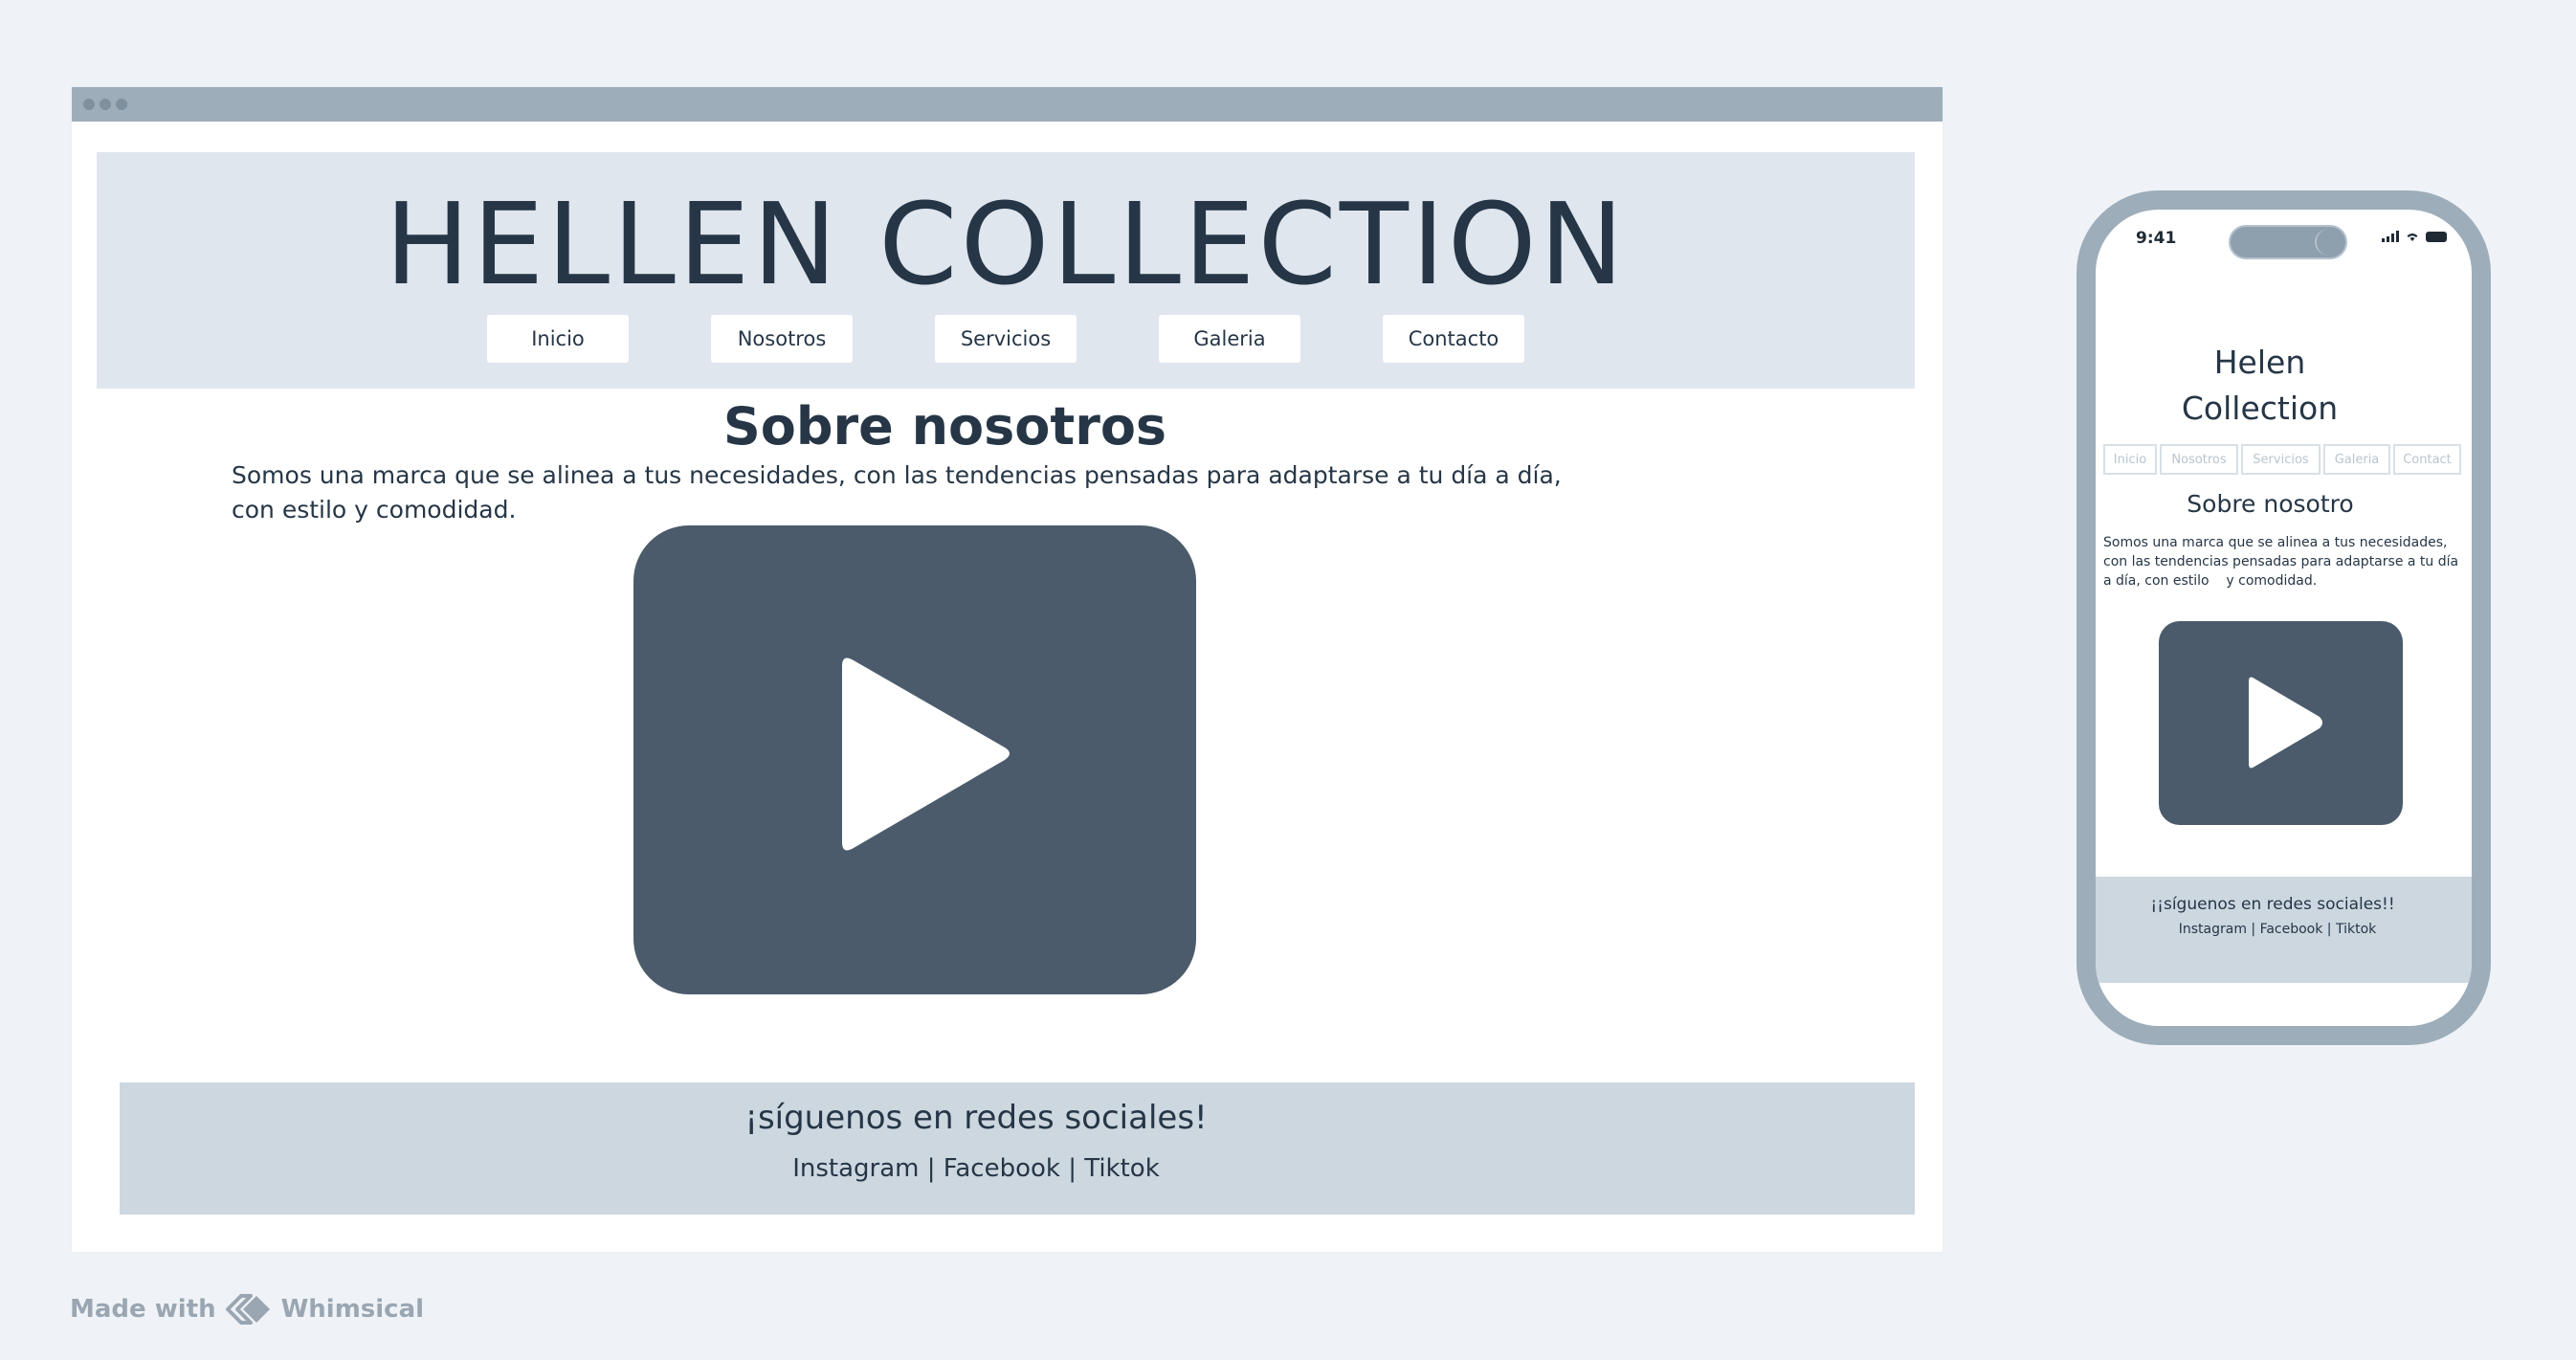 The height and width of the screenshot is (1360, 2576). I want to click on nav-nosotros-button: Nosotros, so click(782, 339).